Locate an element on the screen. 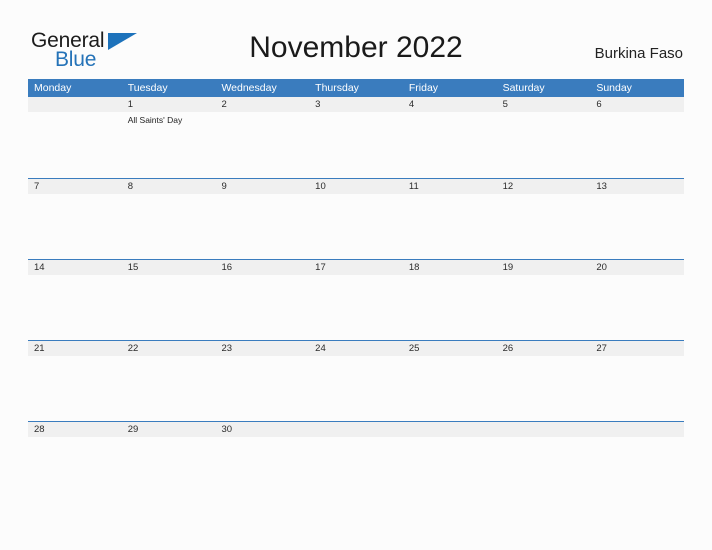 Image resolution: width=712 pixels, height=550 pixels. day-number: 17 is located at coordinates (356, 267).